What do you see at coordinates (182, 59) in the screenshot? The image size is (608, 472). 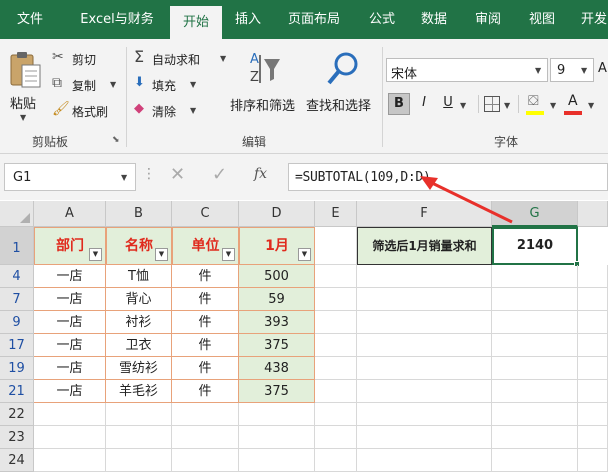 I see `autosum-button: Σ 自动求和 ▼` at bounding box center [182, 59].